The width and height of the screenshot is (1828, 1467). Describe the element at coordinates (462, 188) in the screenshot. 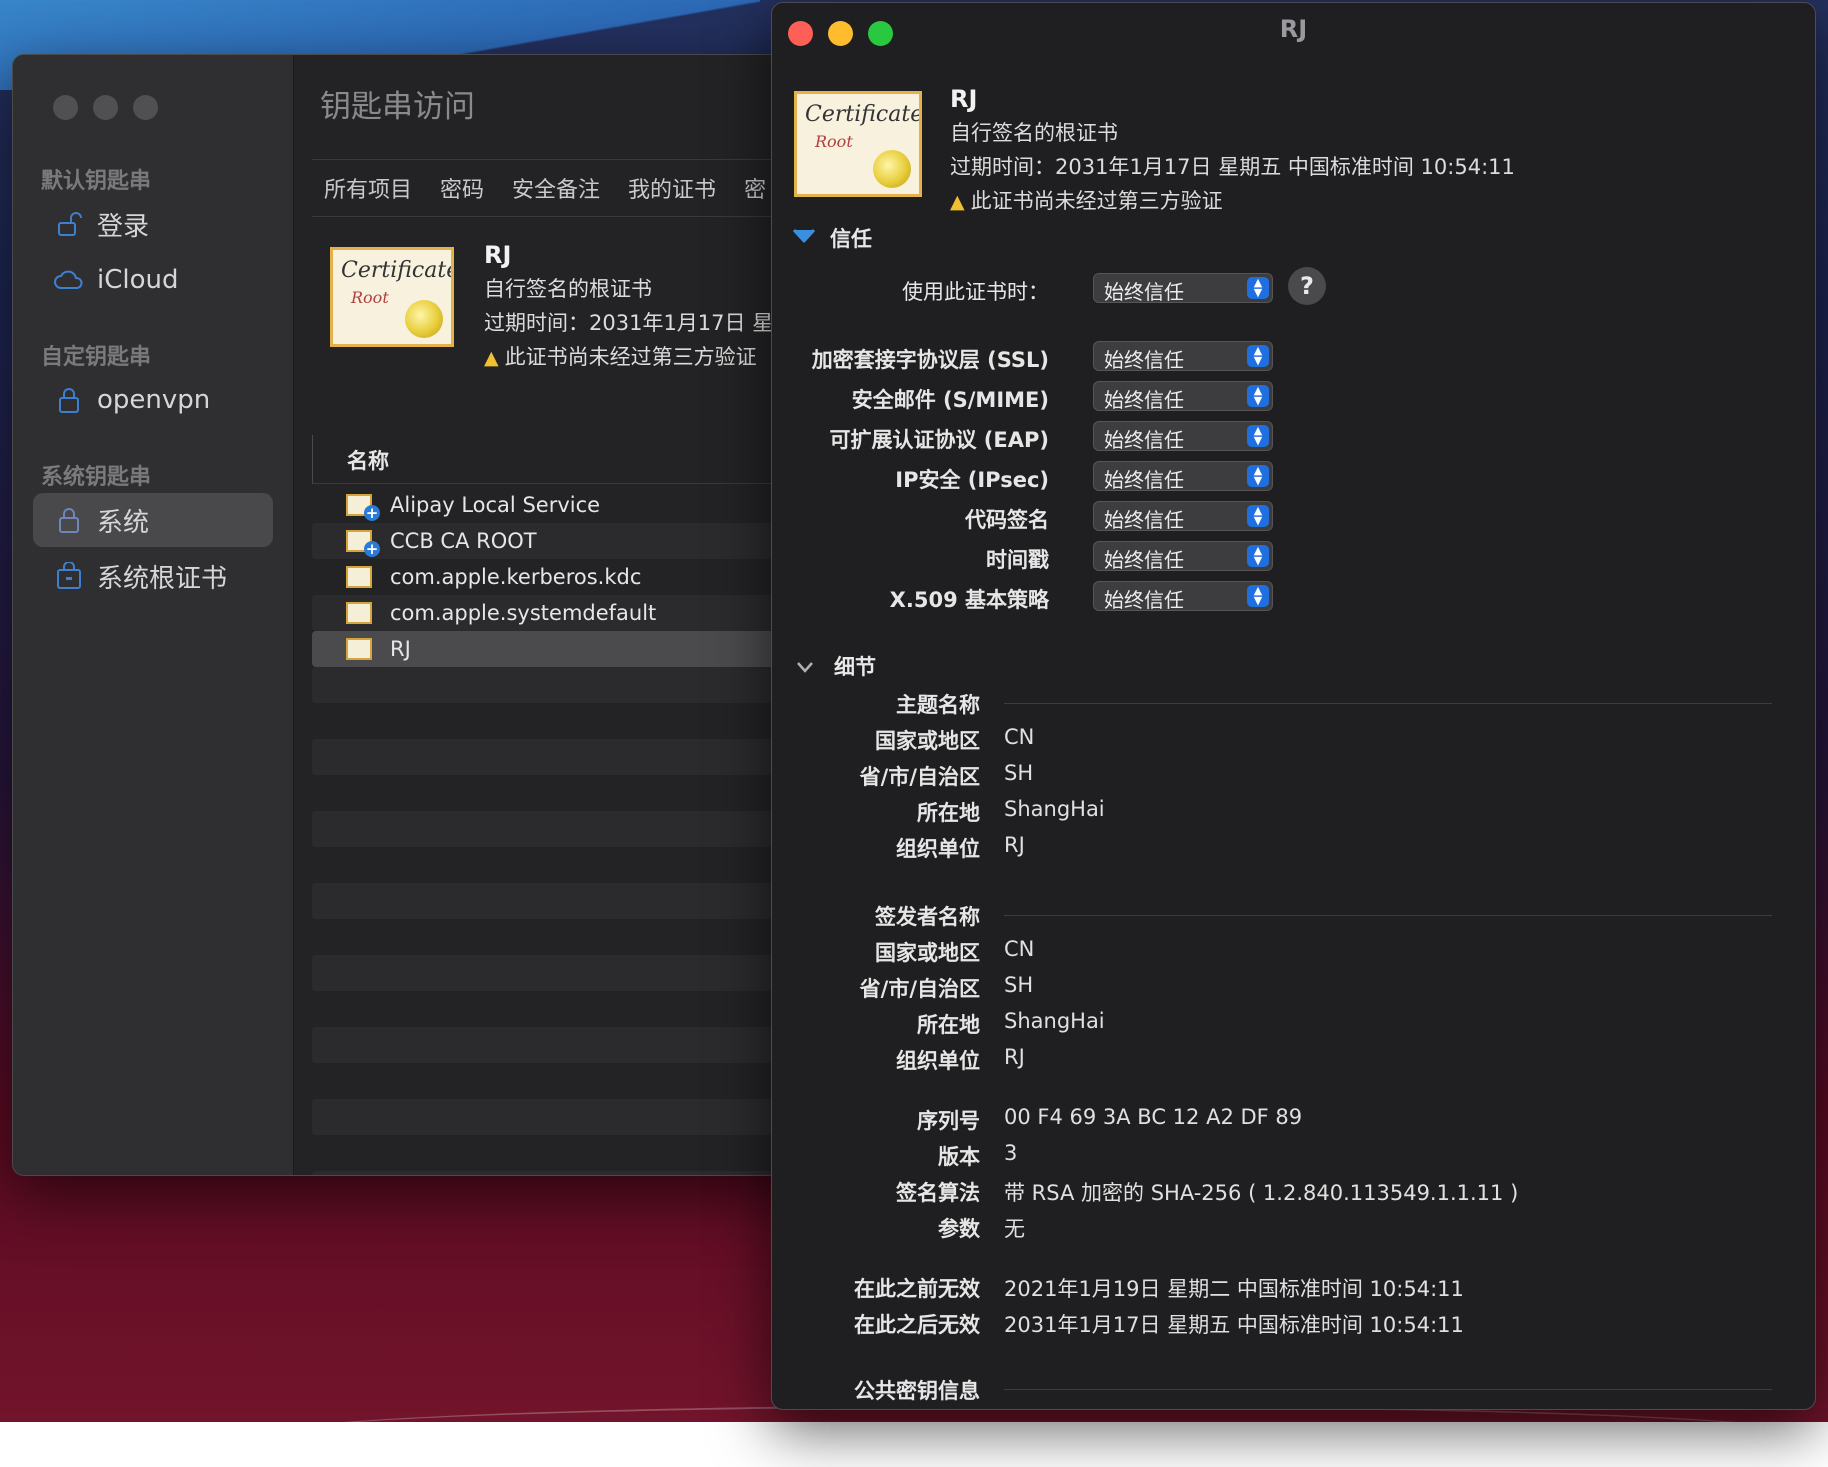

I see `tab-passwords: 密码` at that location.